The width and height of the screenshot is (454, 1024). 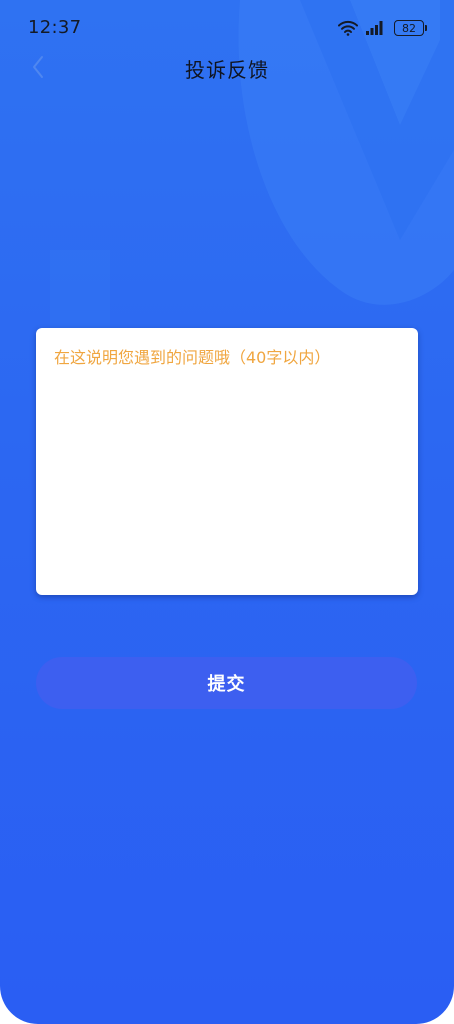 I want to click on nav-bar: 投诉反馈, so click(x=227, y=67).